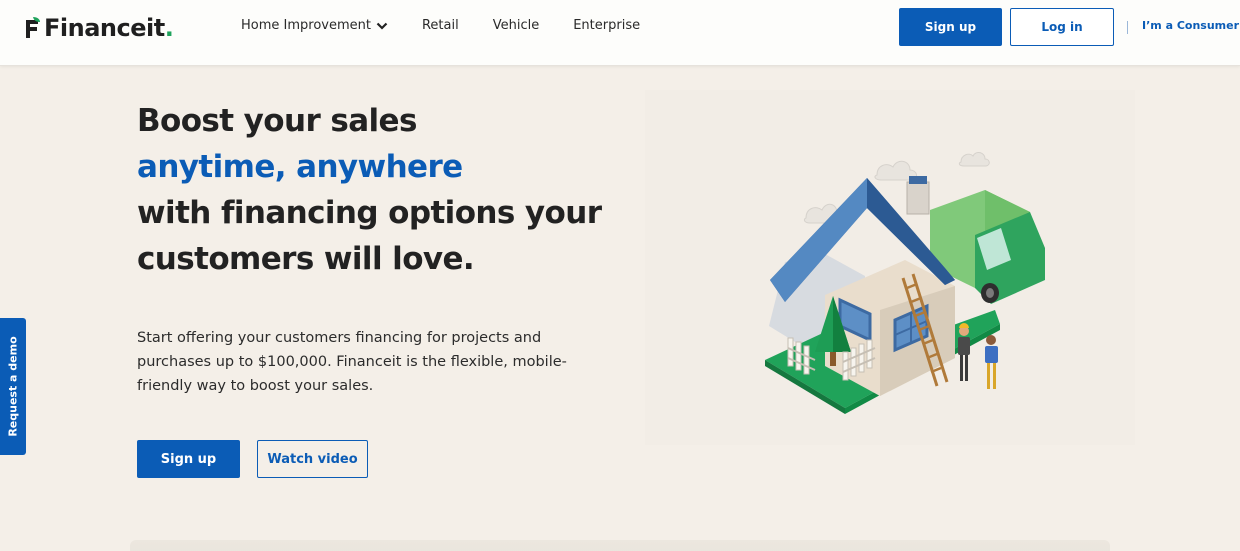 This screenshot has height=551, width=1240. Describe the element at coordinates (306, 259) in the screenshot. I see `headline-line-4: customers will love.` at that location.